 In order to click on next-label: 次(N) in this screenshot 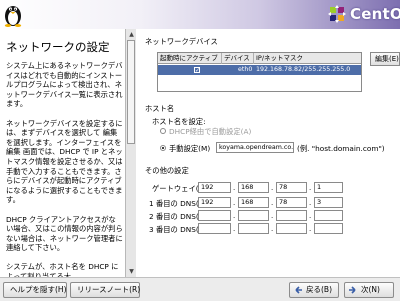, I will do `click(370, 289)`.